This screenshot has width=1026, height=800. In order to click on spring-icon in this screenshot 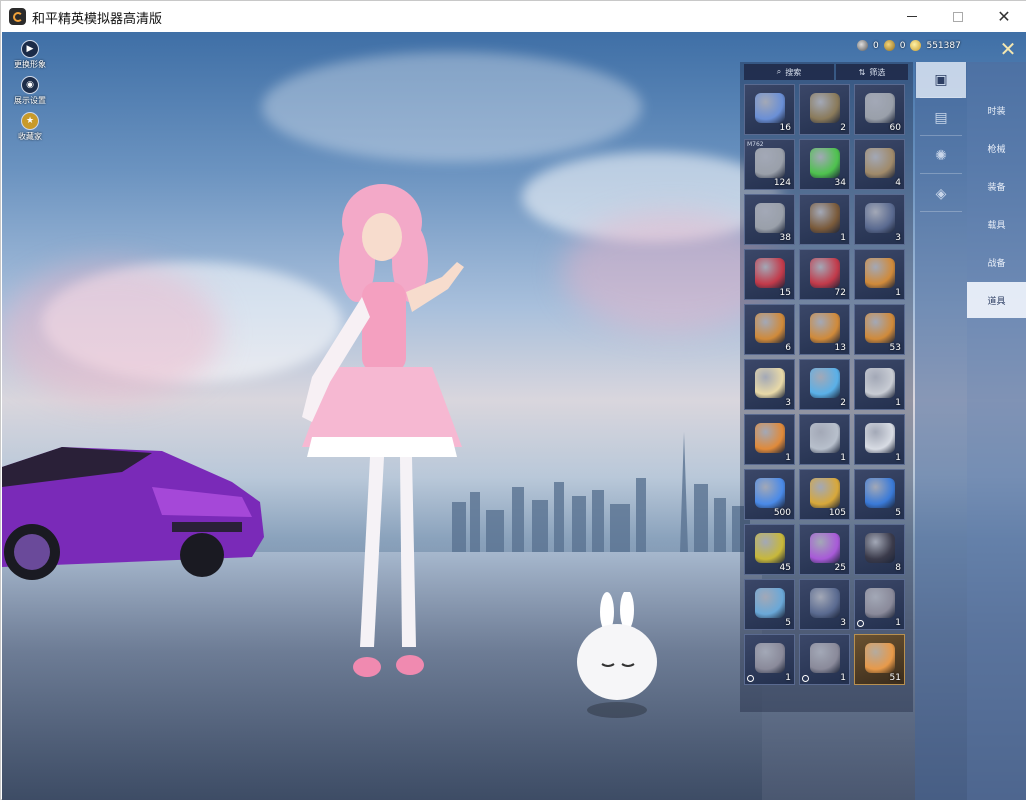, I will do `click(770, 218)`.